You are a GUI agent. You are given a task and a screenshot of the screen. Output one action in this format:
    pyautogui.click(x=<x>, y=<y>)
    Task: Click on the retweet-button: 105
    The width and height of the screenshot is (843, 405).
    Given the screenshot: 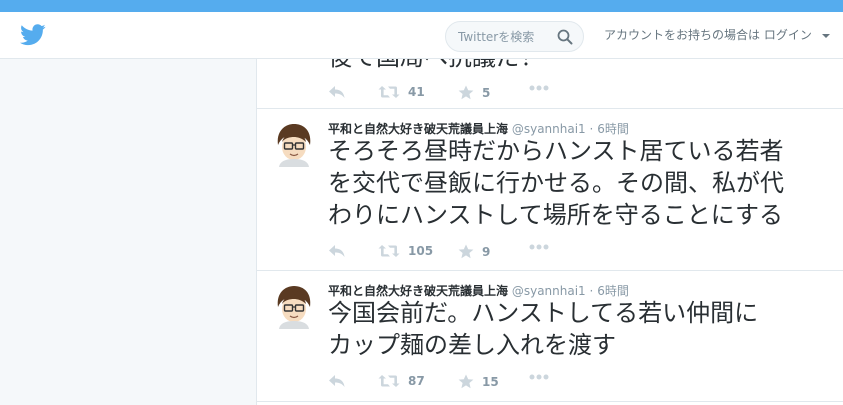 What is the action you would take?
    pyautogui.click(x=405, y=251)
    